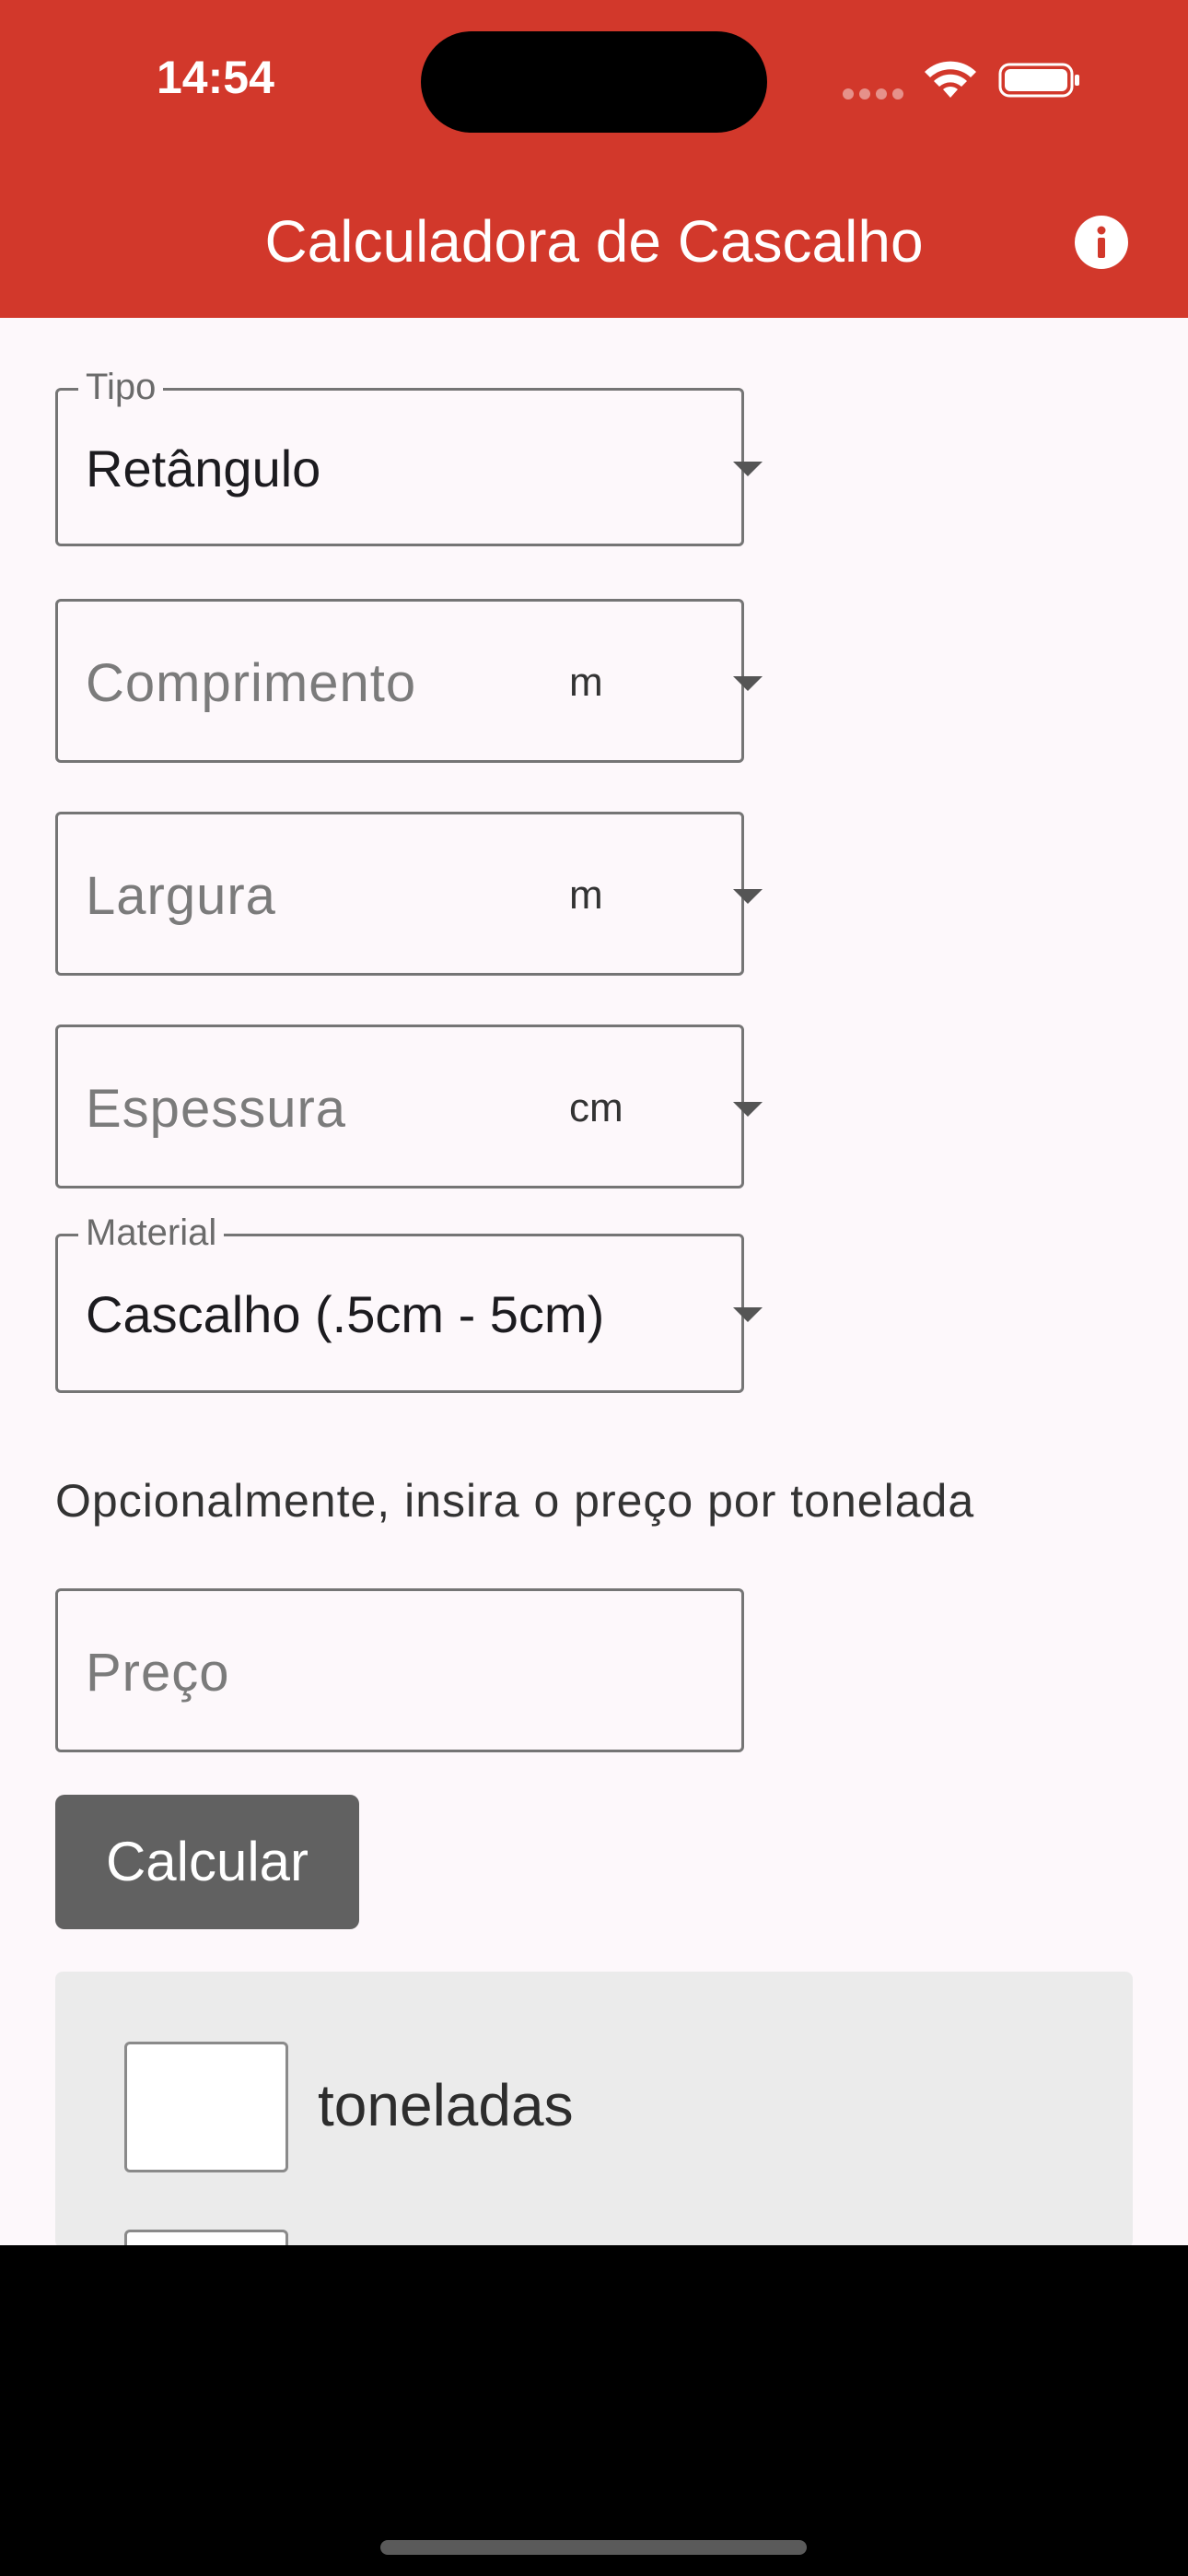 The image size is (1188, 2576). I want to click on app-bar: 14:54 Calculadora de Cascalho, so click(594, 159).